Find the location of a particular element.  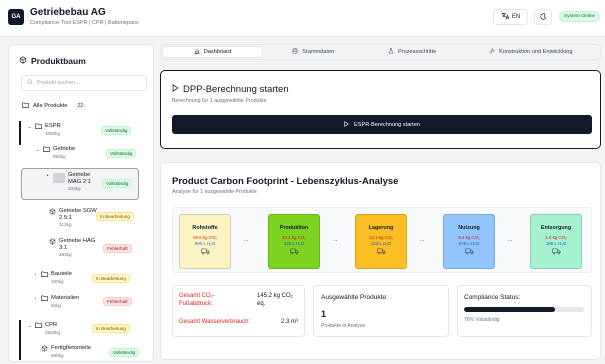

tree-item-weight: 312kg is located at coordinates (65, 225).